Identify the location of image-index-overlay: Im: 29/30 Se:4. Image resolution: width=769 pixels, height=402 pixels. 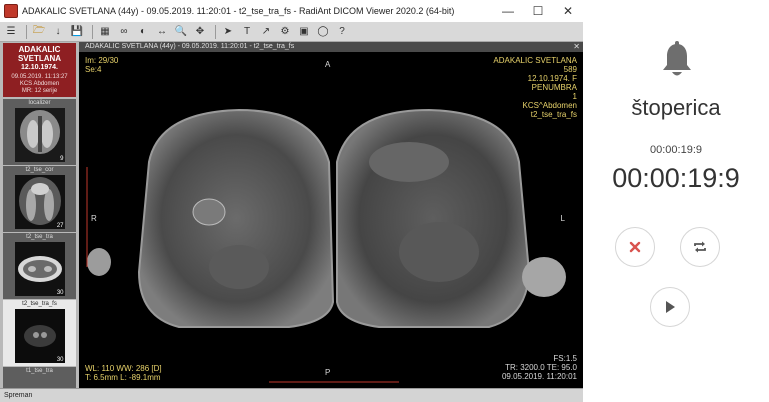
(102, 65).